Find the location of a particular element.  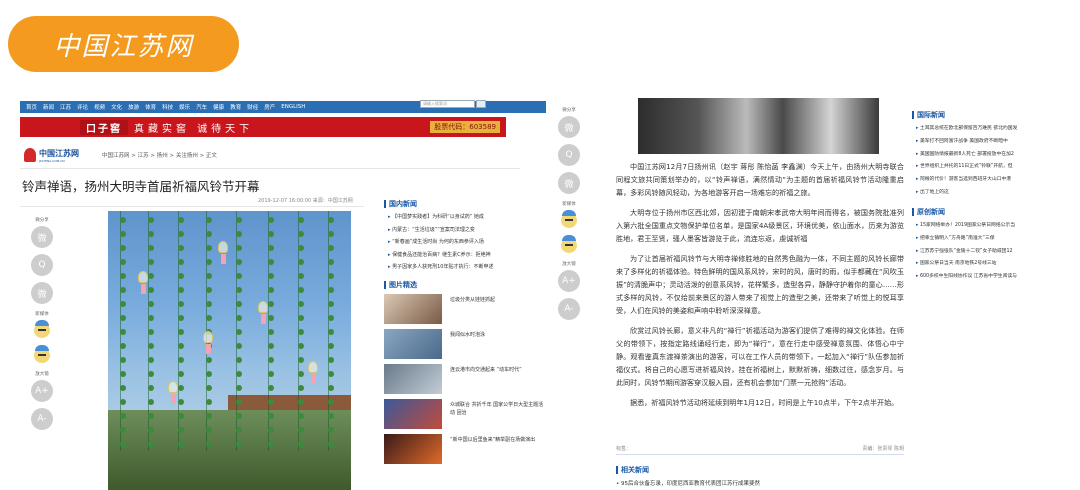

news-list-item: 美国国防情报最新8人死亡 部署投放中在加2 is located at coordinates (989, 153).